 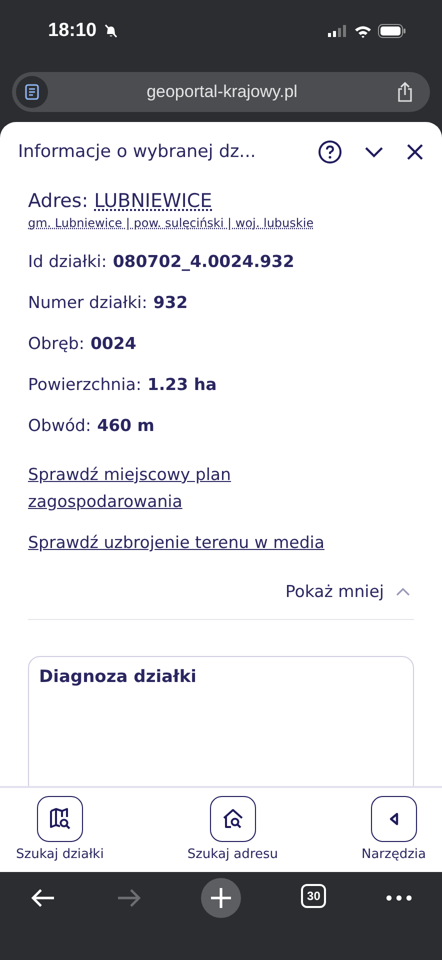 What do you see at coordinates (88, 302) in the screenshot?
I see `field-label: Numer działki:` at bounding box center [88, 302].